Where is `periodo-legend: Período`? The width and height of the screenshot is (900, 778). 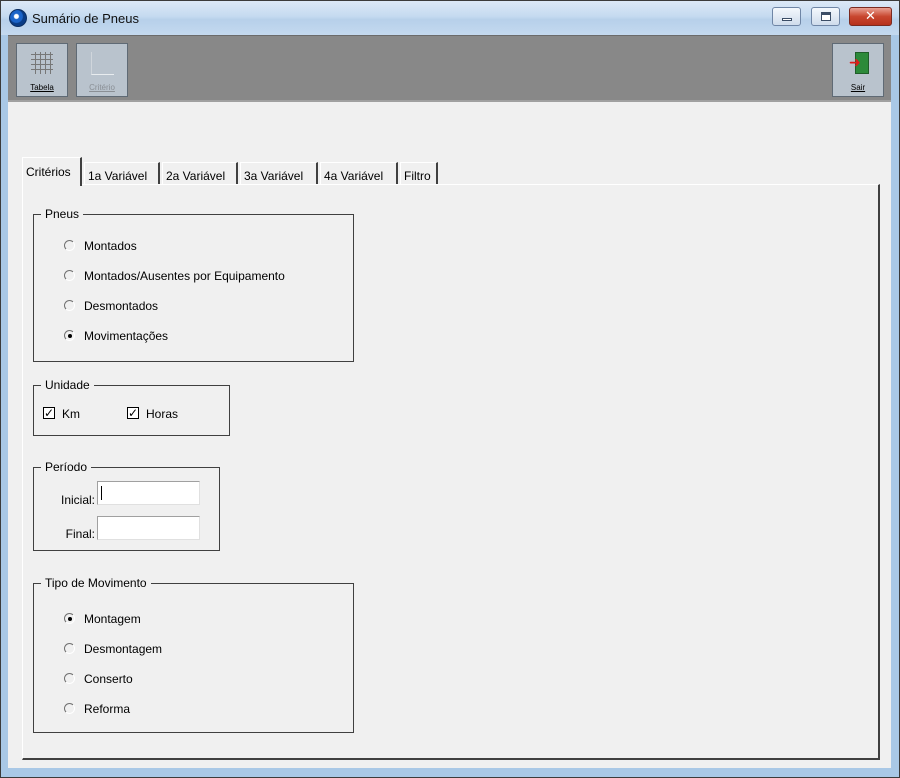 periodo-legend: Período is located at coordinates (66, 467).